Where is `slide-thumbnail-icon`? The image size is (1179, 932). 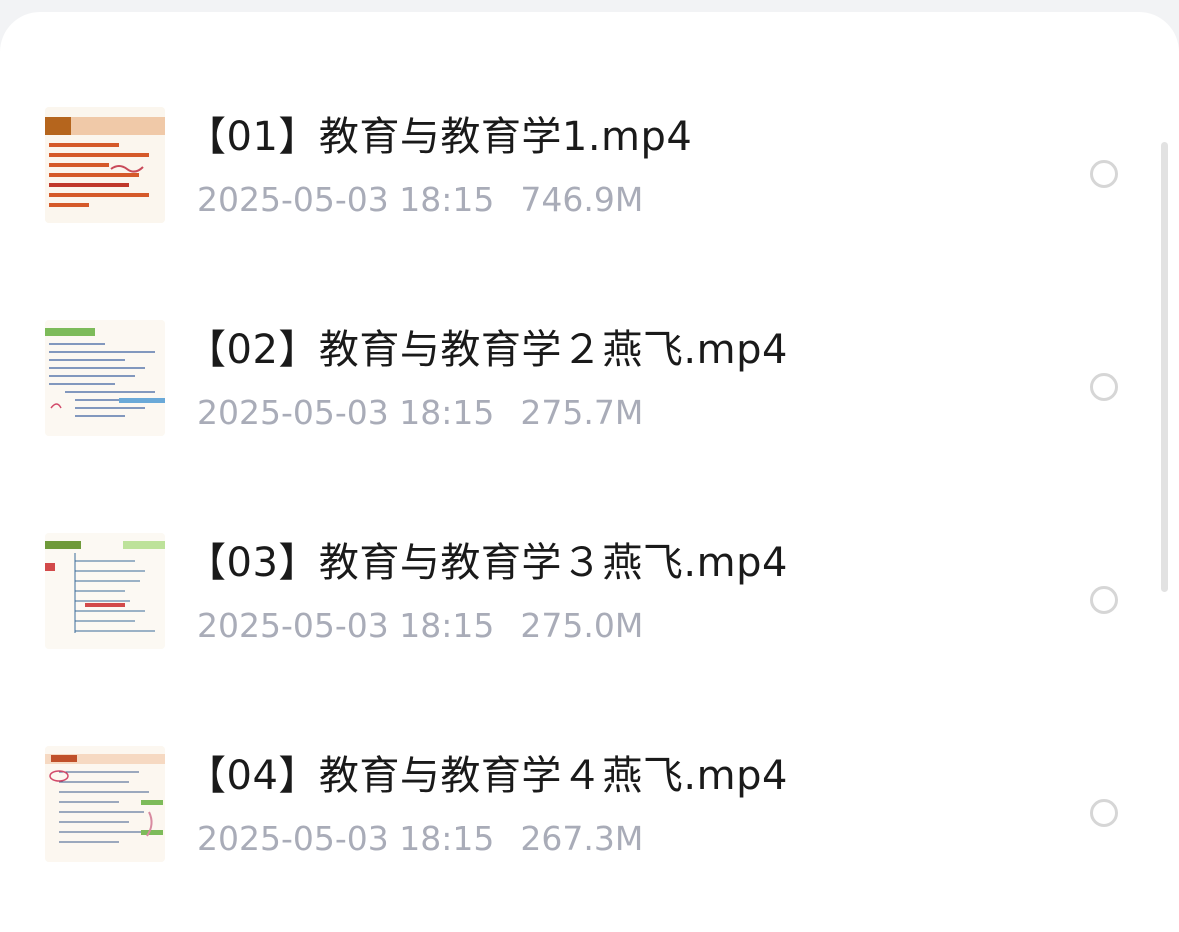
slide-thumbnail-icon is located at coordinates (105, 165).